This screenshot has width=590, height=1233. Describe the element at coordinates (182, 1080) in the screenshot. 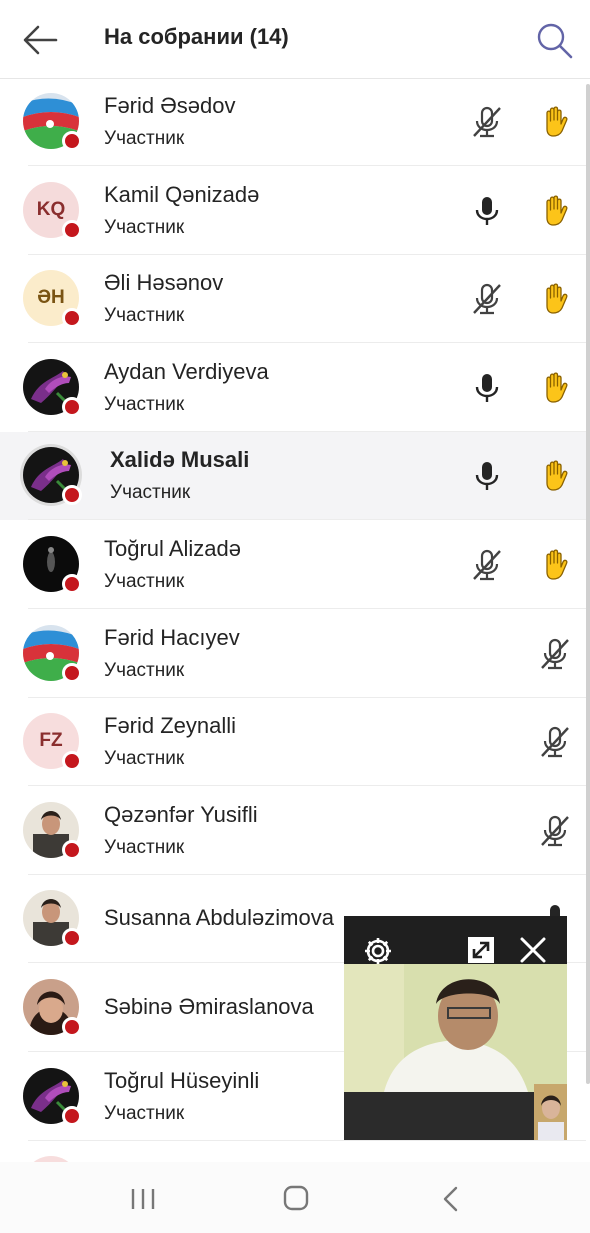

I see `participant-name: Toğrul Hüseyinli` at that location.